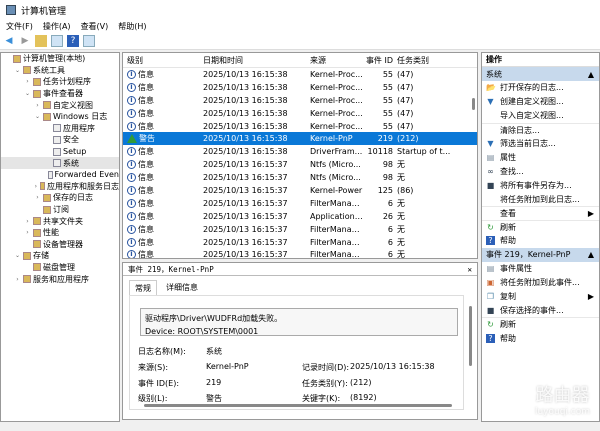  Describe the element at coordinates (540, 254) in the screenshot. I see `actions-section-event: 事件 219，Kernel-PnP ▲` at that location.